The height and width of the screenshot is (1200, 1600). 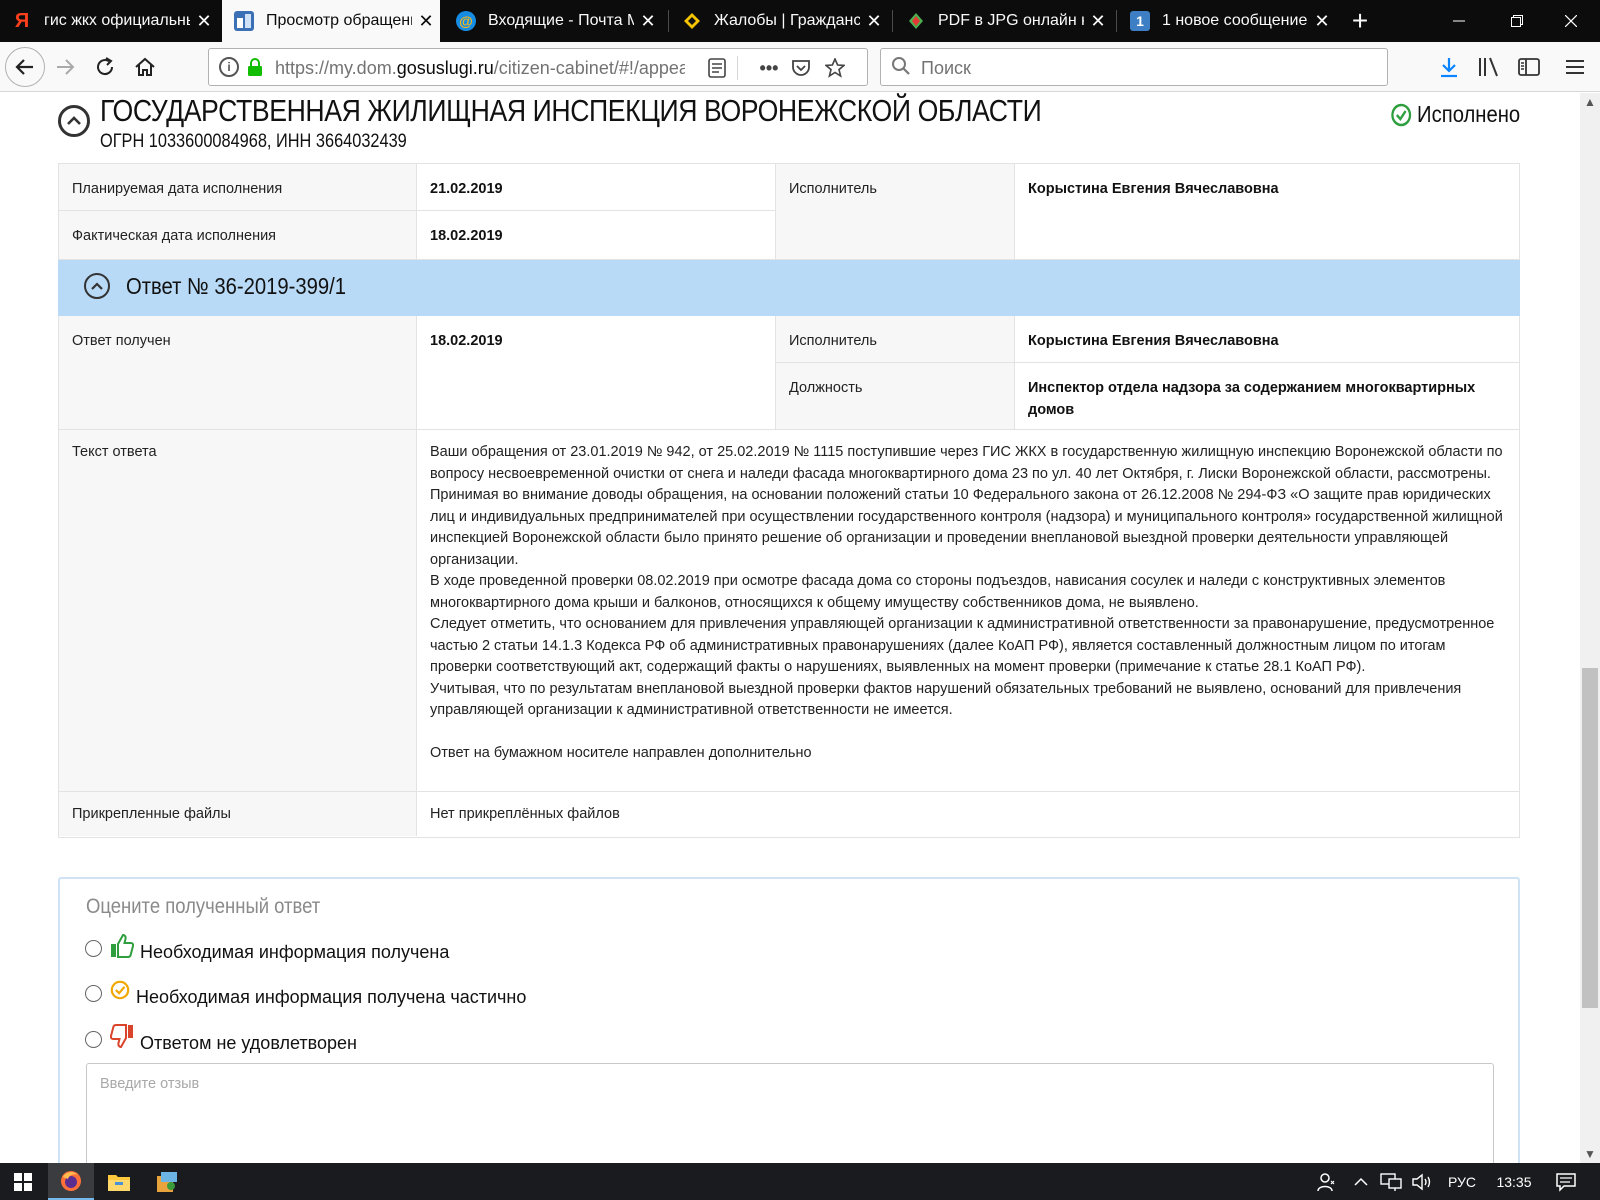 I want to click on tab-new-message: 1 1 новое сообщение ✕, so click(x=1227, y=21).